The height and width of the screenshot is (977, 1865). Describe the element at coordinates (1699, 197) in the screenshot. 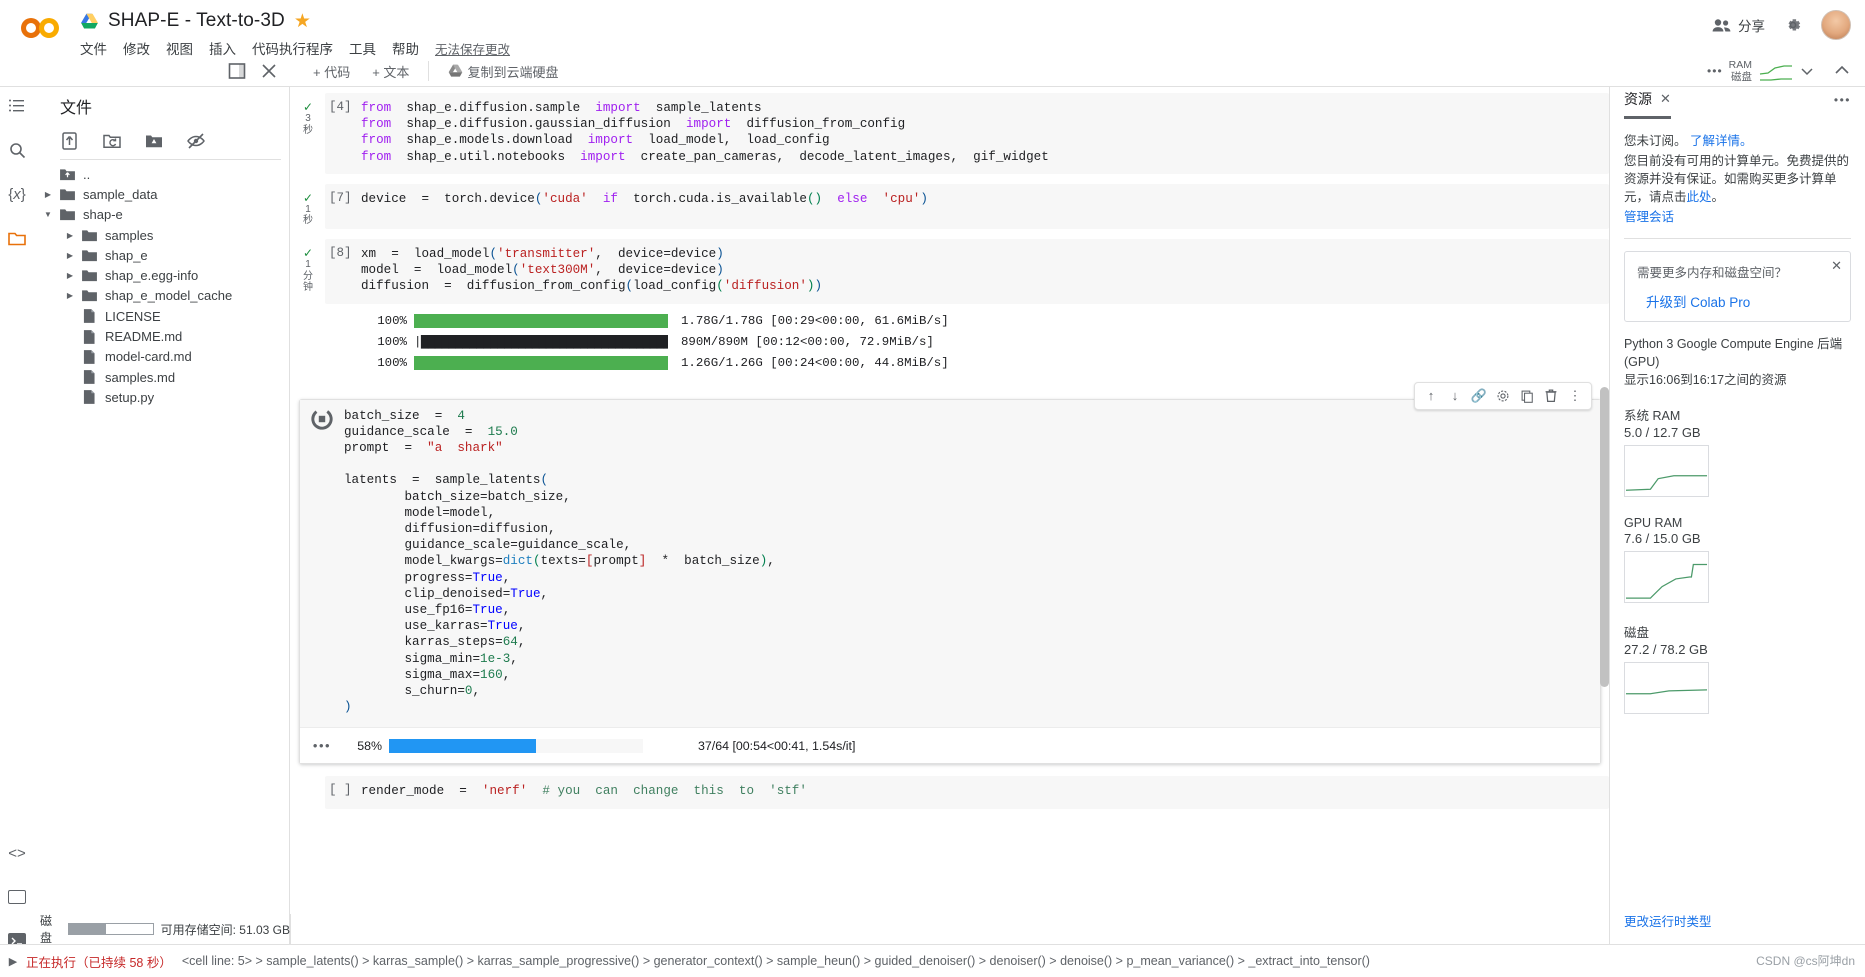

I see `here-link: 此处` at that location.